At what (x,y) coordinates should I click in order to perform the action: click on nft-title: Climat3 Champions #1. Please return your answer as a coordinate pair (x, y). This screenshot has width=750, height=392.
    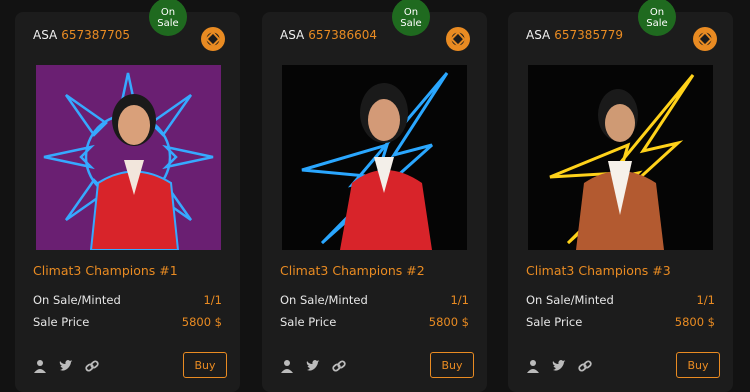
    Looking at the image, I should click on (105, 270).